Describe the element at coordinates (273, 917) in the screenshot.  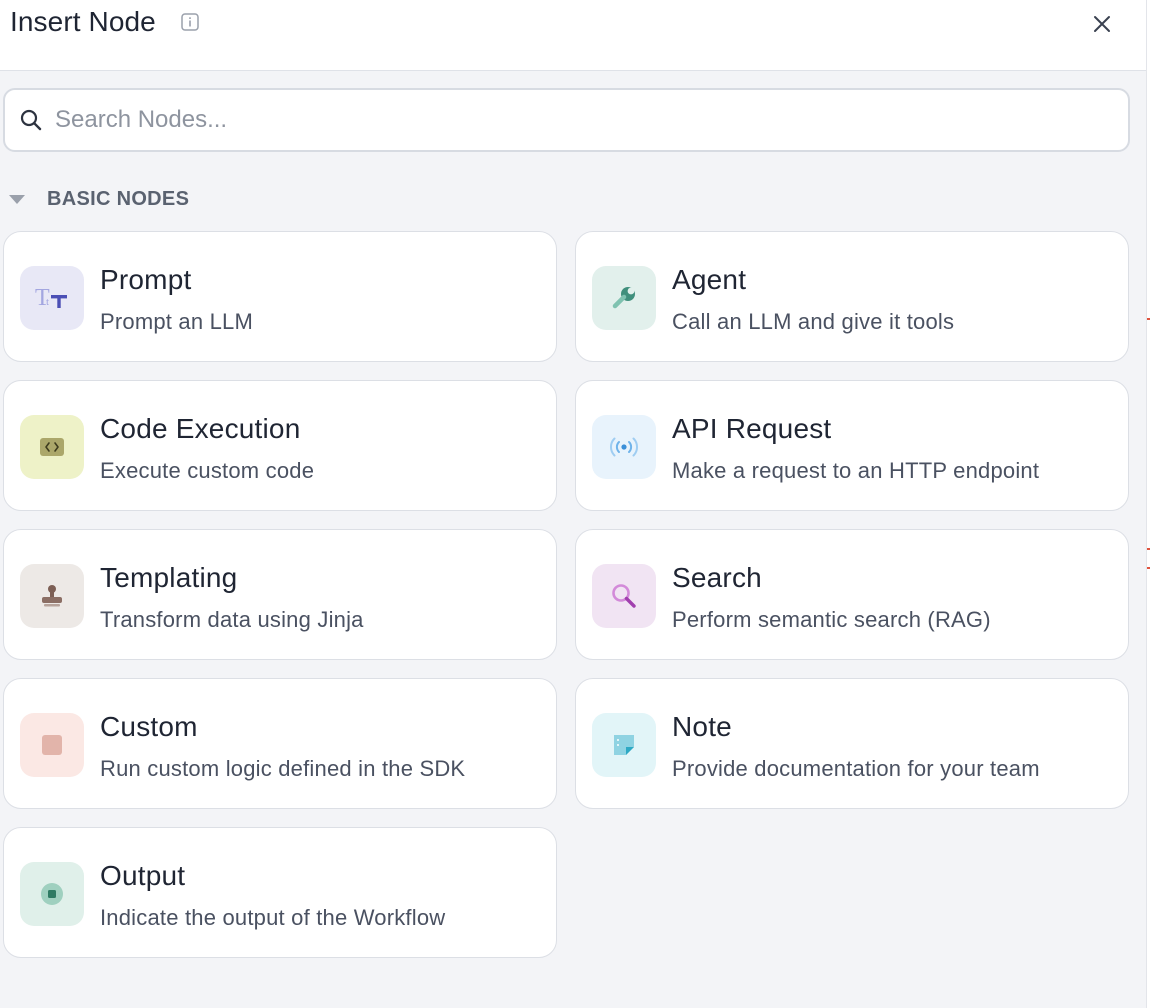
I see `node-description: Indicate the output of the Workflow` at that location.